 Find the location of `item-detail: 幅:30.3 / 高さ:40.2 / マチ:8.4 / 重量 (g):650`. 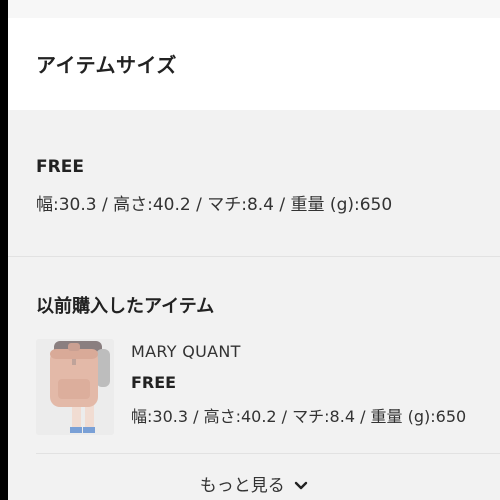

item-detail: 幅:30.3 / 高さ:40.2 / マチ:8.4 / 重量 (g):650 is located at coordinates (299, 416).